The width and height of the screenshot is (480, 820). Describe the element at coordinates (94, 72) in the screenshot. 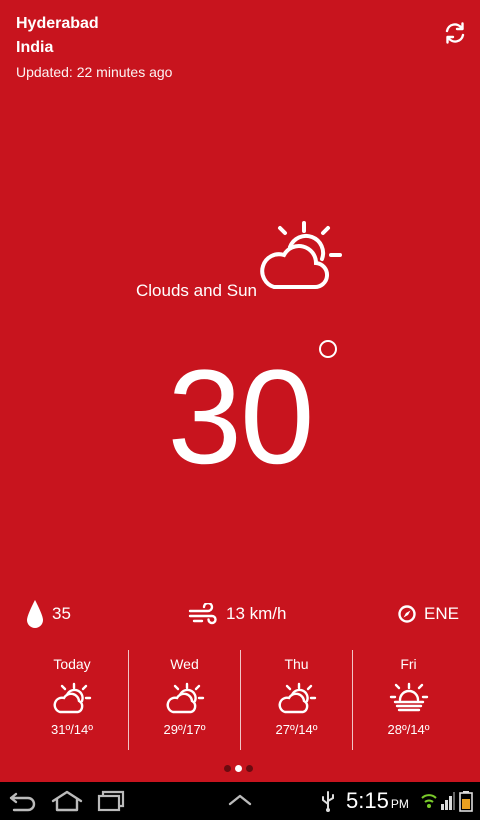

I see `last-updated-text: Updated: 22 minutes ago` at that location.